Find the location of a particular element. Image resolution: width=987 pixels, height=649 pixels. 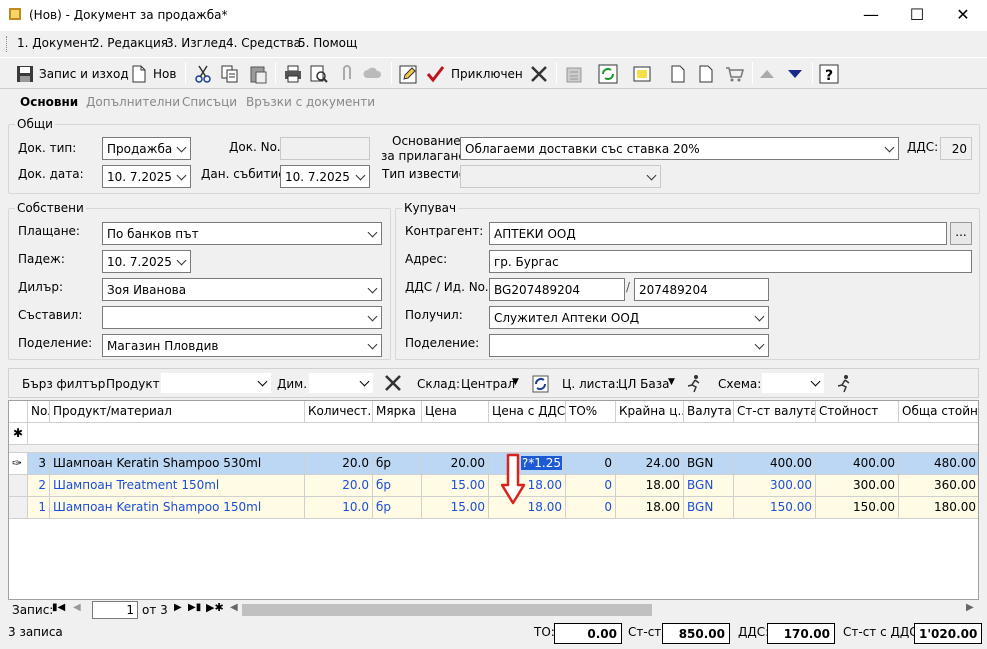

print-preview-button is located at coordinates (319, 74).